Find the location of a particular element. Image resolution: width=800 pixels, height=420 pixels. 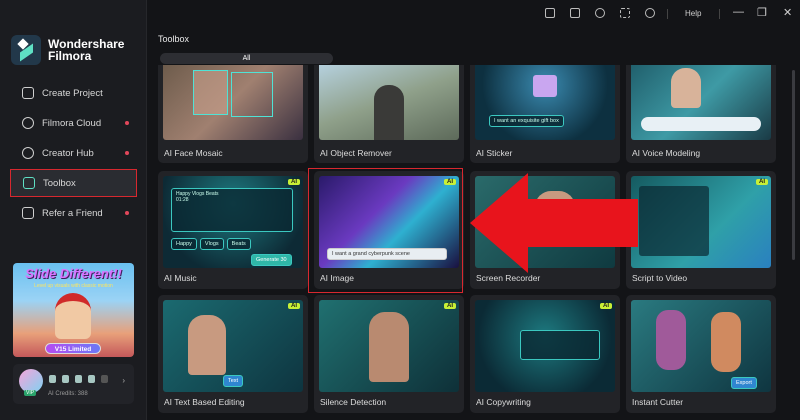

tool-label: AI Text Based Editing is located at coordinates (204, 402).